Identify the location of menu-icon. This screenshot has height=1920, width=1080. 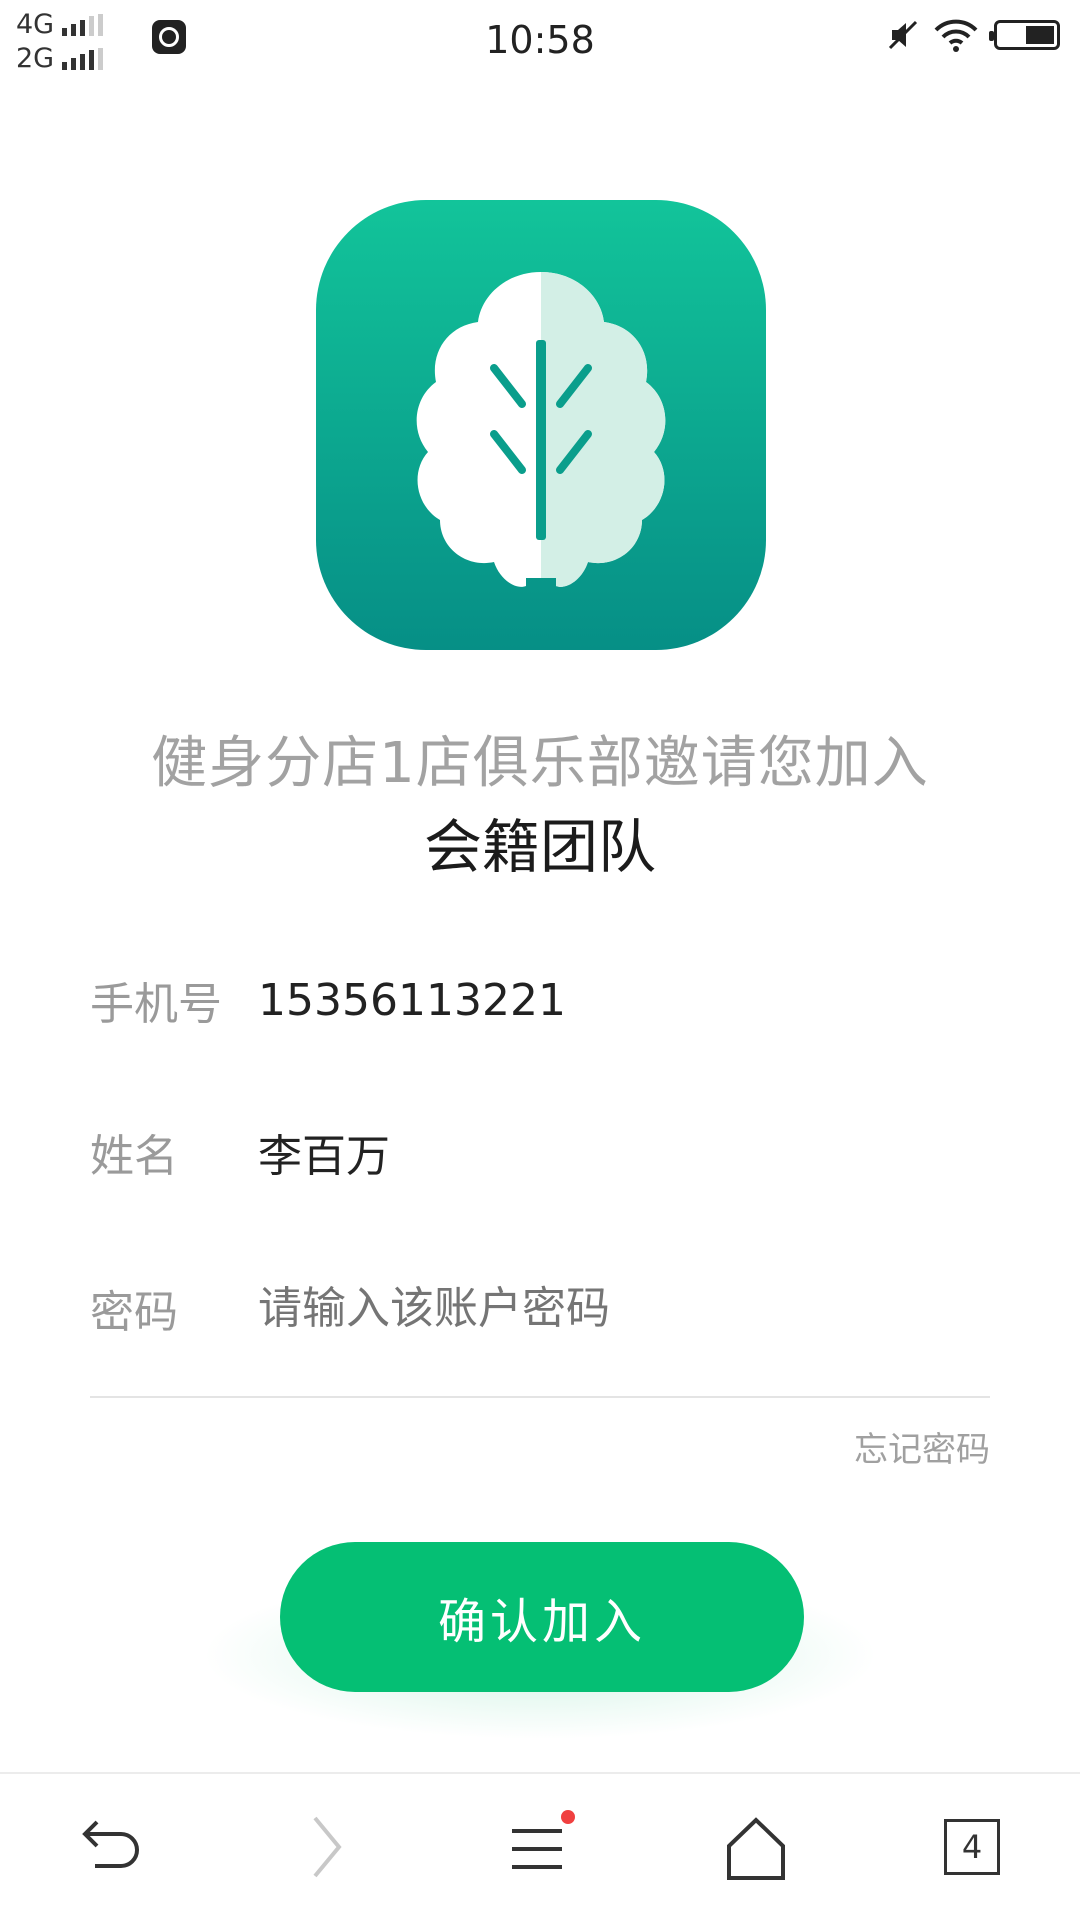
(543, 1839).